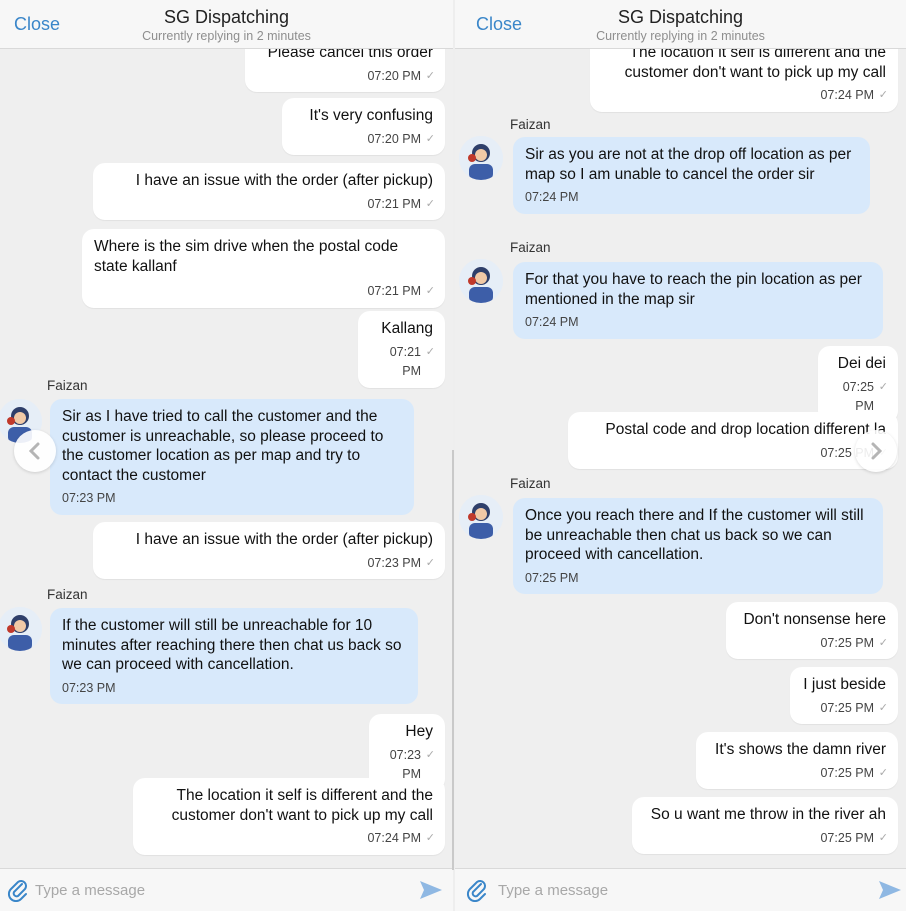 This screenshot has height=911, width=906. I want to click on message-text: So u want me throw in the river ah, so click(768, 814).